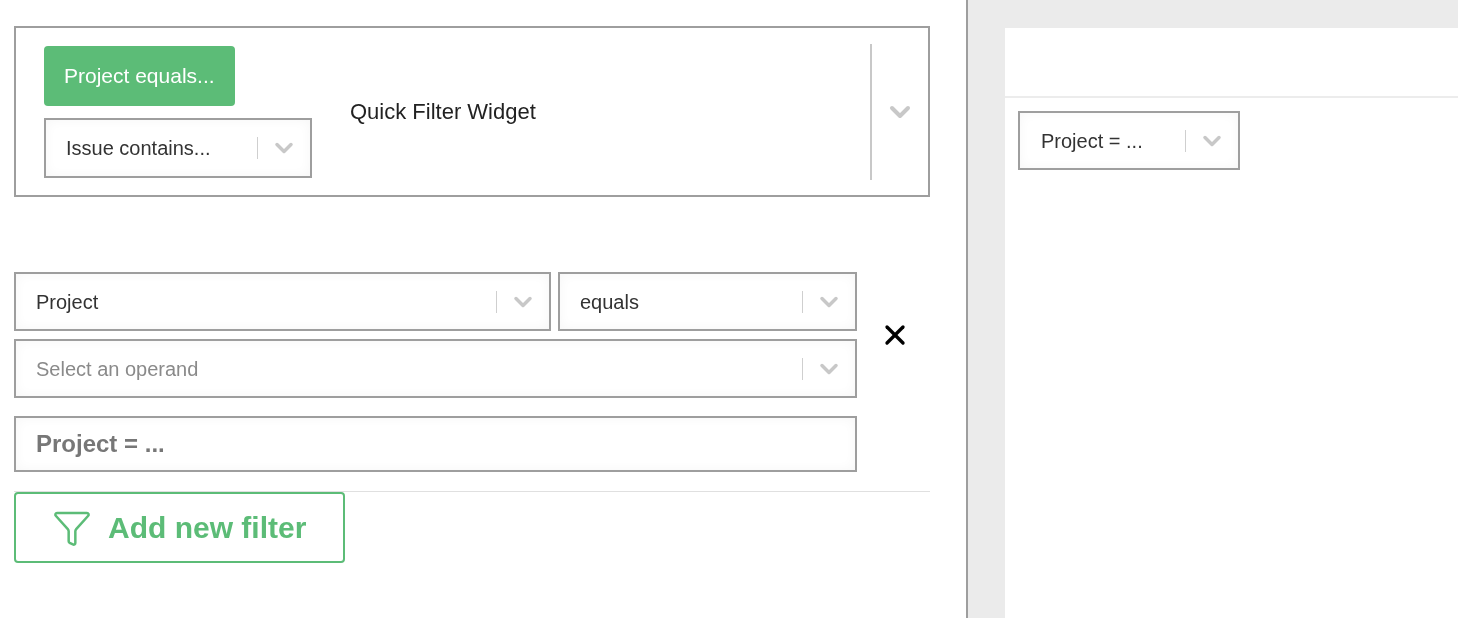  Describe the element at coordinates (707, 301) in the screenshot. I see `operator-select: equals` at that location.